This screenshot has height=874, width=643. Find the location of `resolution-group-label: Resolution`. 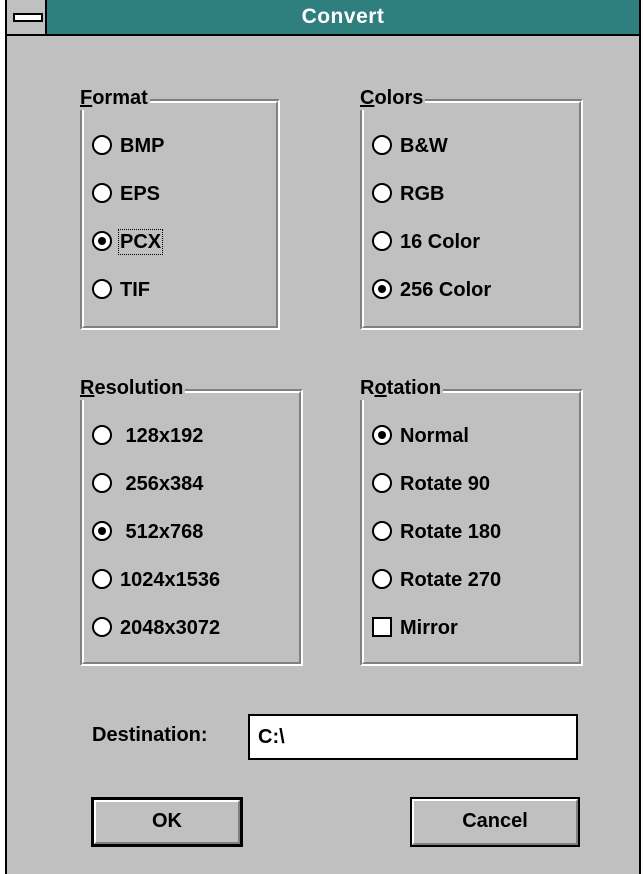

resolution-group-label: Resolution is located at coordinates (133, 388).